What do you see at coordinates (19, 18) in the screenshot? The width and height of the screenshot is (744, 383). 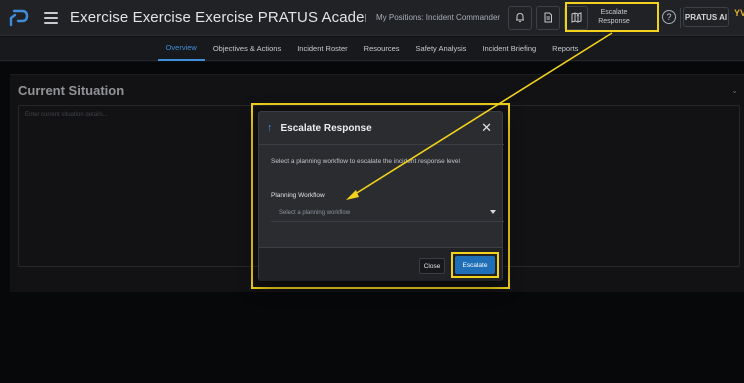 I see `logo-icon` at bounding box center [19, 18].